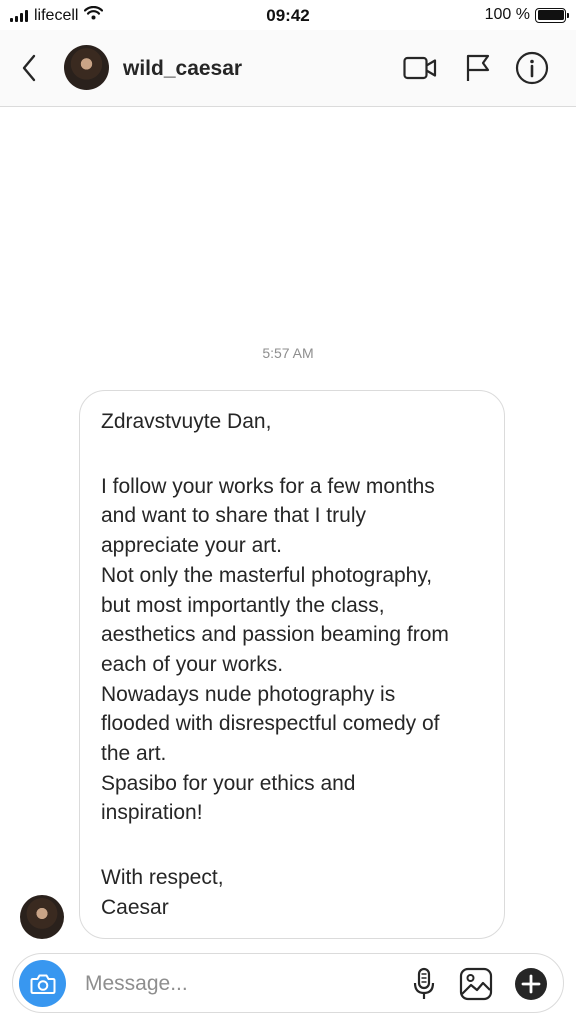  What do you see at coordinates (162, 878) in the screenshot?
I see `message-closing: With respect,` at bounding box center [162, 878].